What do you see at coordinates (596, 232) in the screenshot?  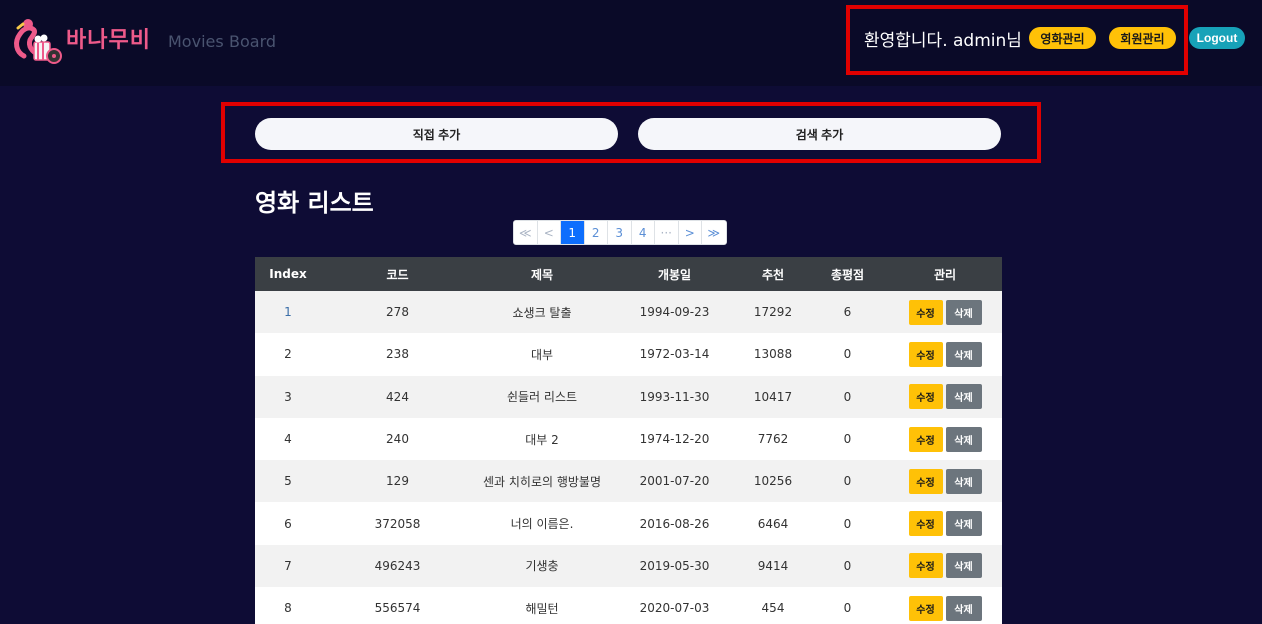 I see `page-2-button: 2` at bounding box center [596, 232].